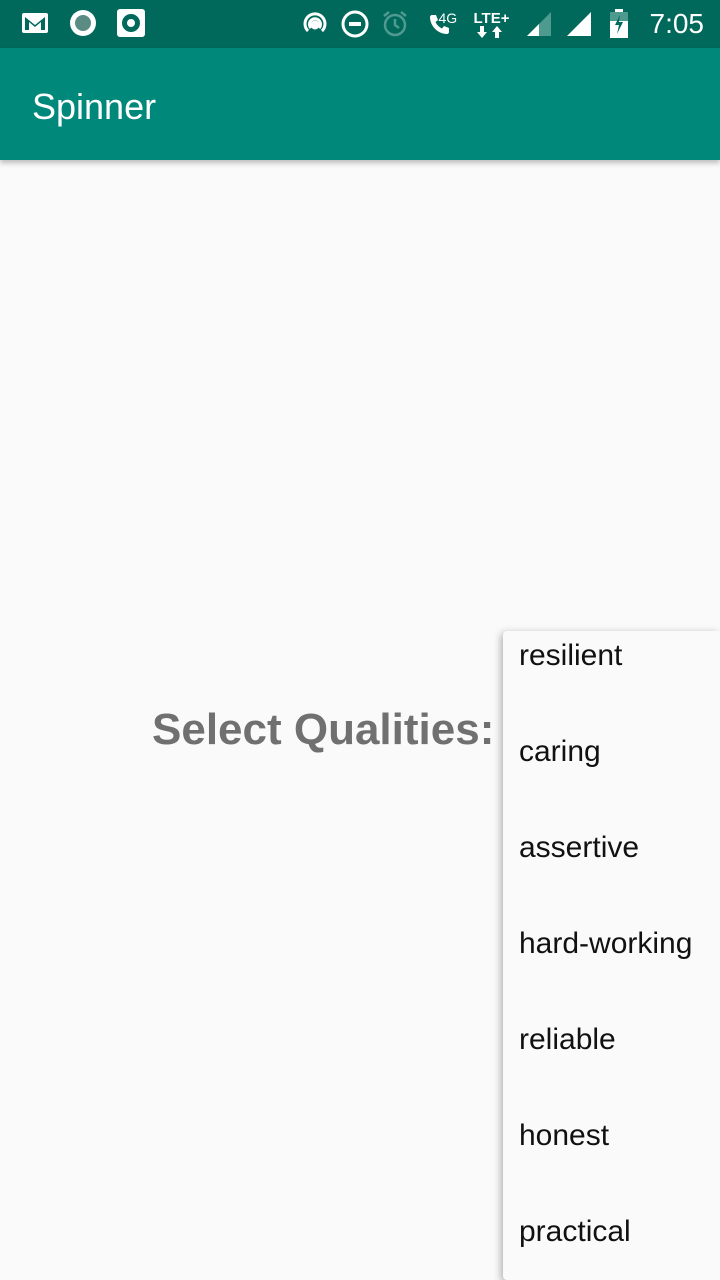 Image resolution: width=720 pixels, height=1280 pixels. I want to click on spinner-option-assertive: assertive, so click(579, 848).